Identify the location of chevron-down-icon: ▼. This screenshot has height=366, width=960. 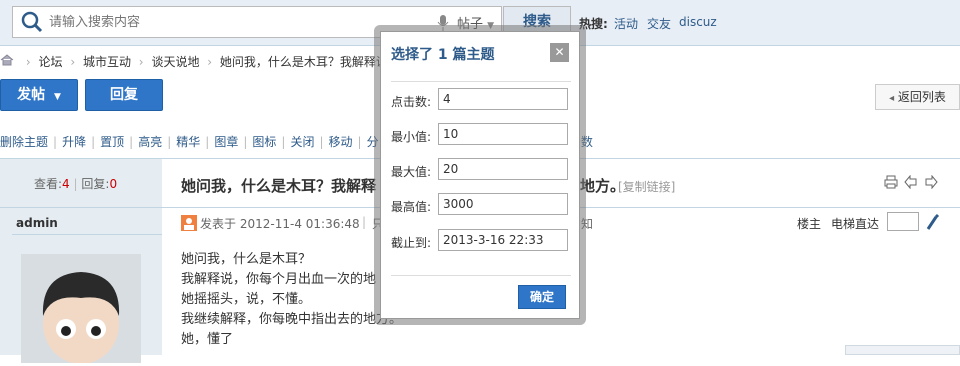
(57, 97).